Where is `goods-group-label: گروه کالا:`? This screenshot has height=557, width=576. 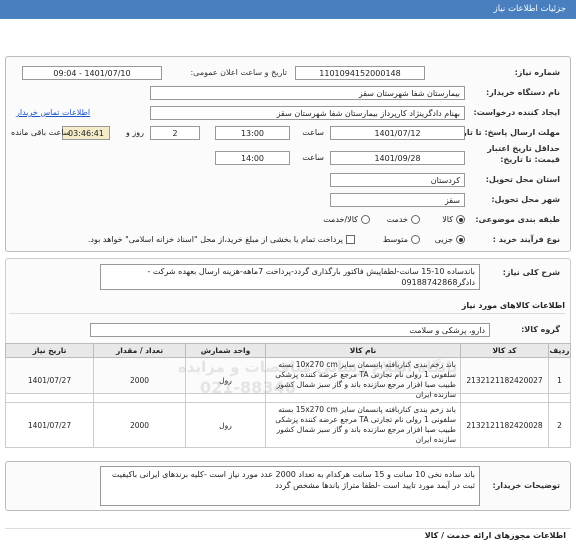 goods-group-label: گروه کالا: is located at coordinates (540, 329).